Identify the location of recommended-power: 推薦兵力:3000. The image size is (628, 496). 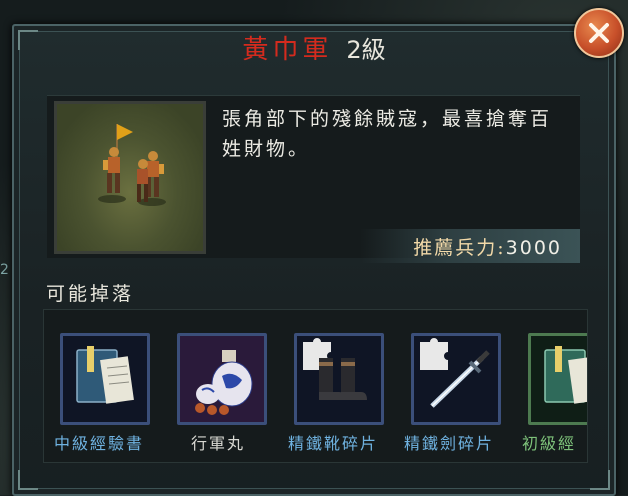
(487, 246).